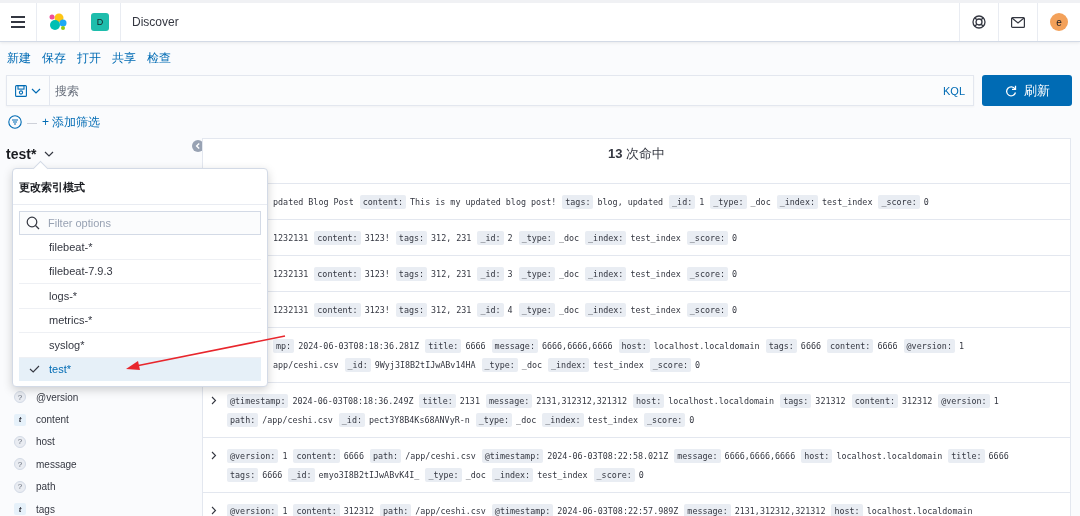 The image size is (1080, 516). What do you see at coordinates (124, 60) in the screenshot?
I see `menu-link: 共享` at bounding box center [124, 60].